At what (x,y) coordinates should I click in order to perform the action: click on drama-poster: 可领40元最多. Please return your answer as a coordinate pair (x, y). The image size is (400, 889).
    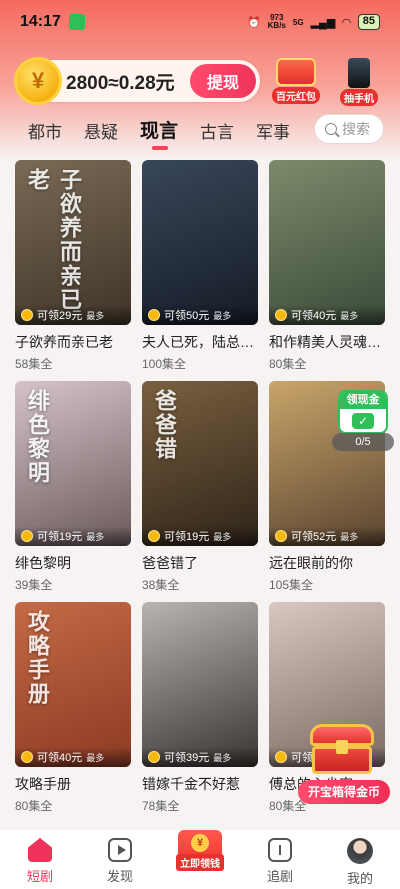
    Looking at the image, I should click on (327, 242).